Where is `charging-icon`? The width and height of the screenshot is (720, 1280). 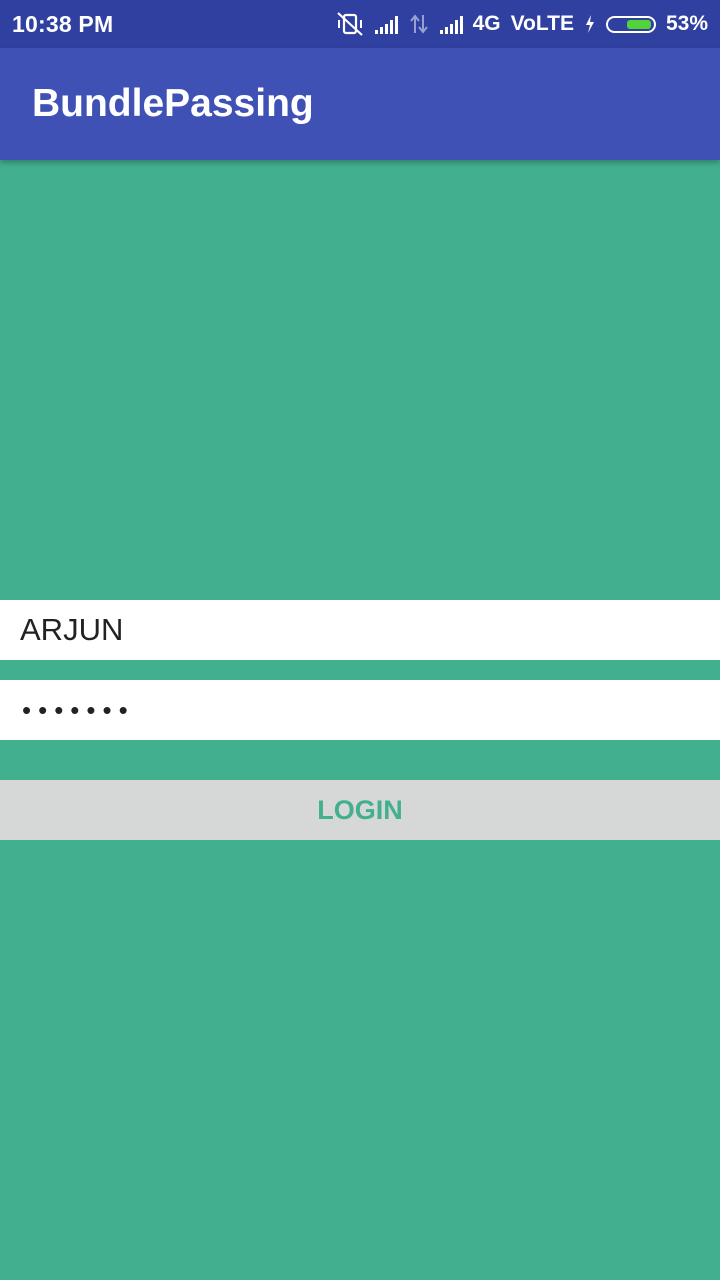 charging-icon is located at coordinates (590, 24).